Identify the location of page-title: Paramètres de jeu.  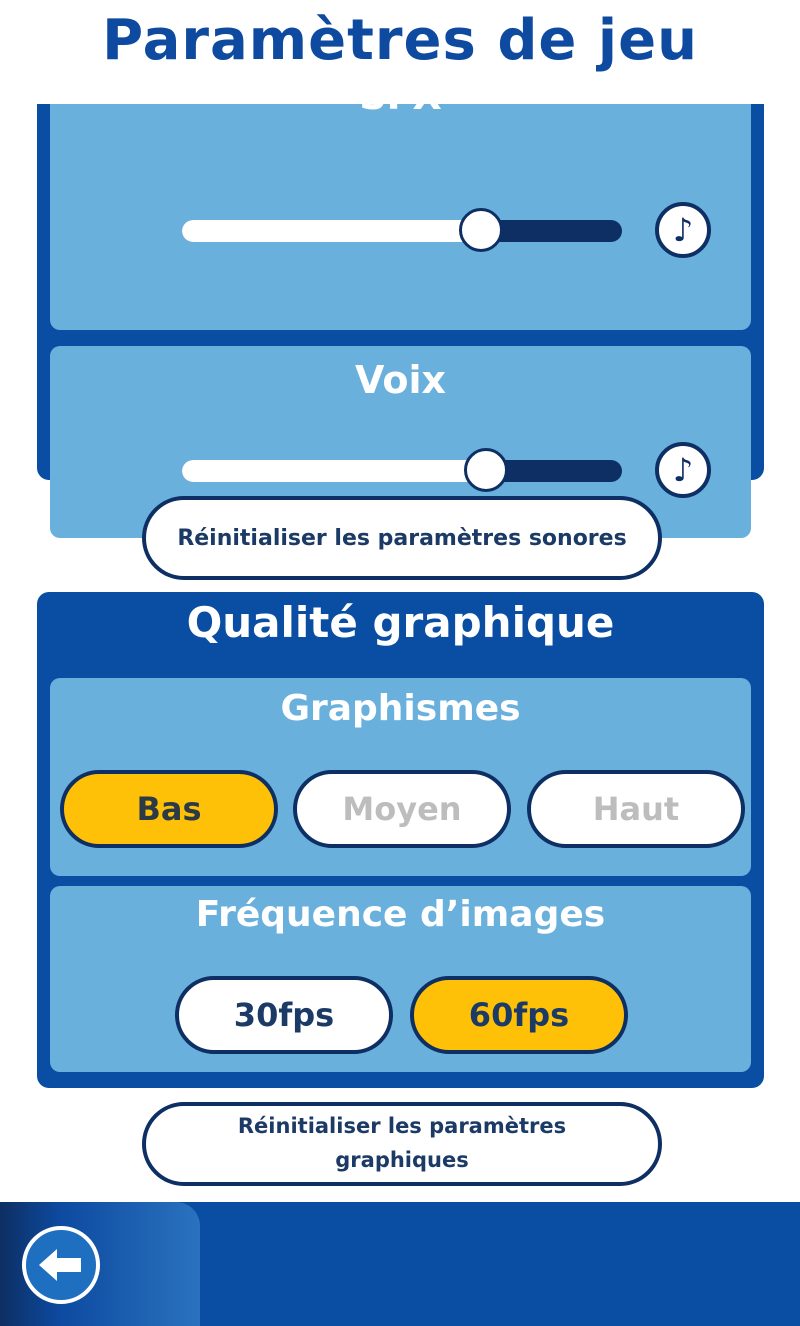
(400, 40).